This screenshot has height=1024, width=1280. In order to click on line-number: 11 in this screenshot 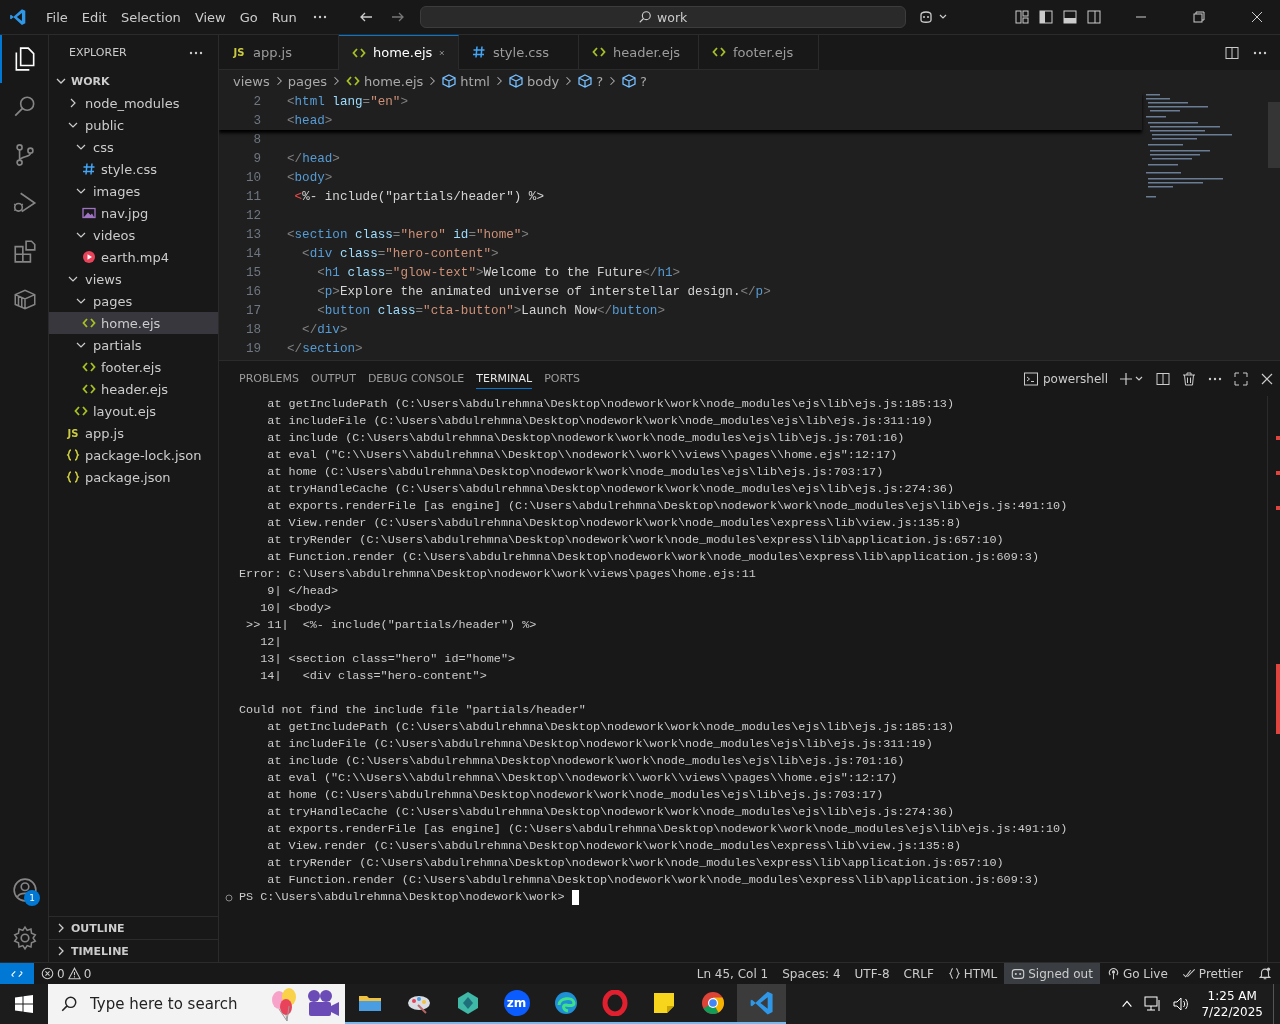, I will do `click(252, 196)`.